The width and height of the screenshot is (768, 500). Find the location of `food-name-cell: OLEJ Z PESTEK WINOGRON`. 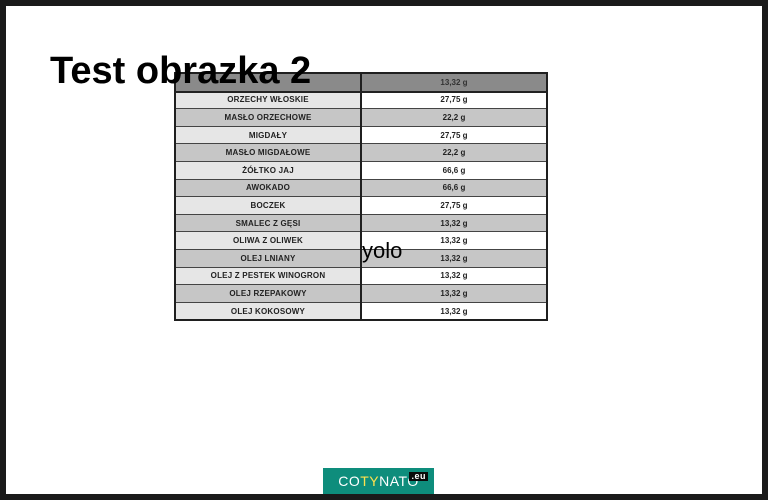

food-name-cell: OLEJ Z PESTEK WINOGRON is located at coordinates (268, 276).